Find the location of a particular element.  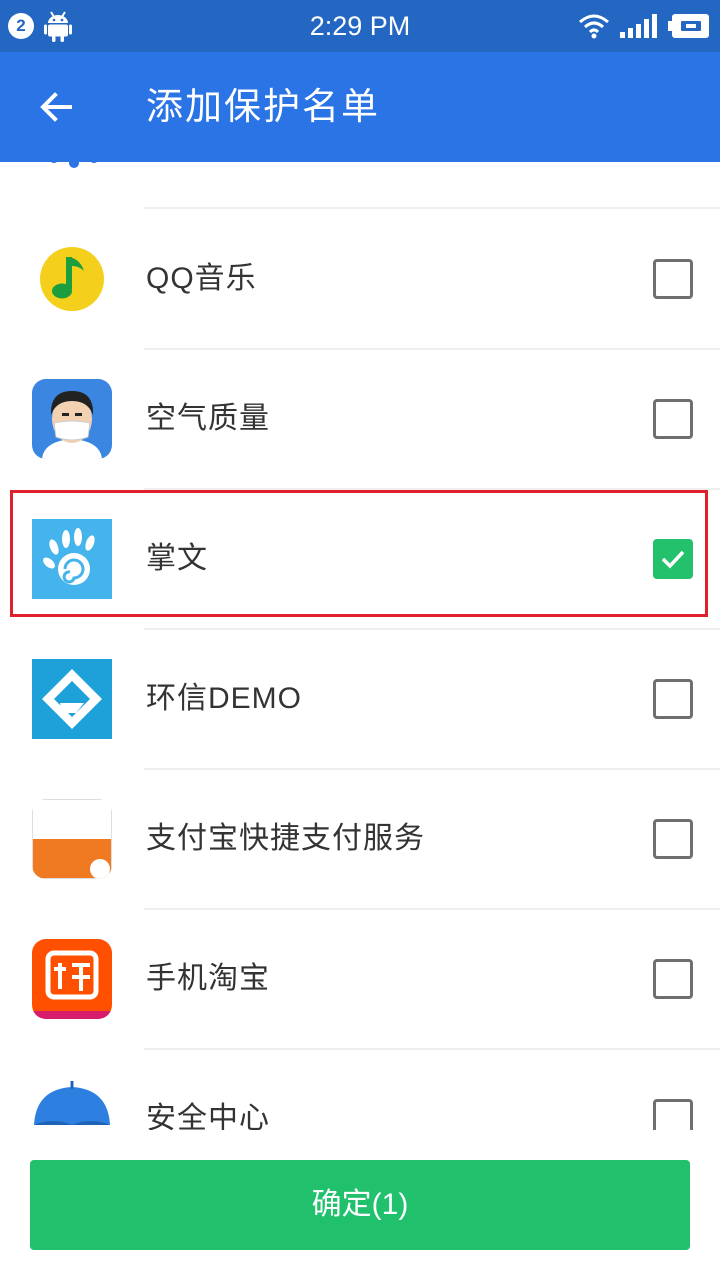

partial-list-item is located at coordinates (360, 185).